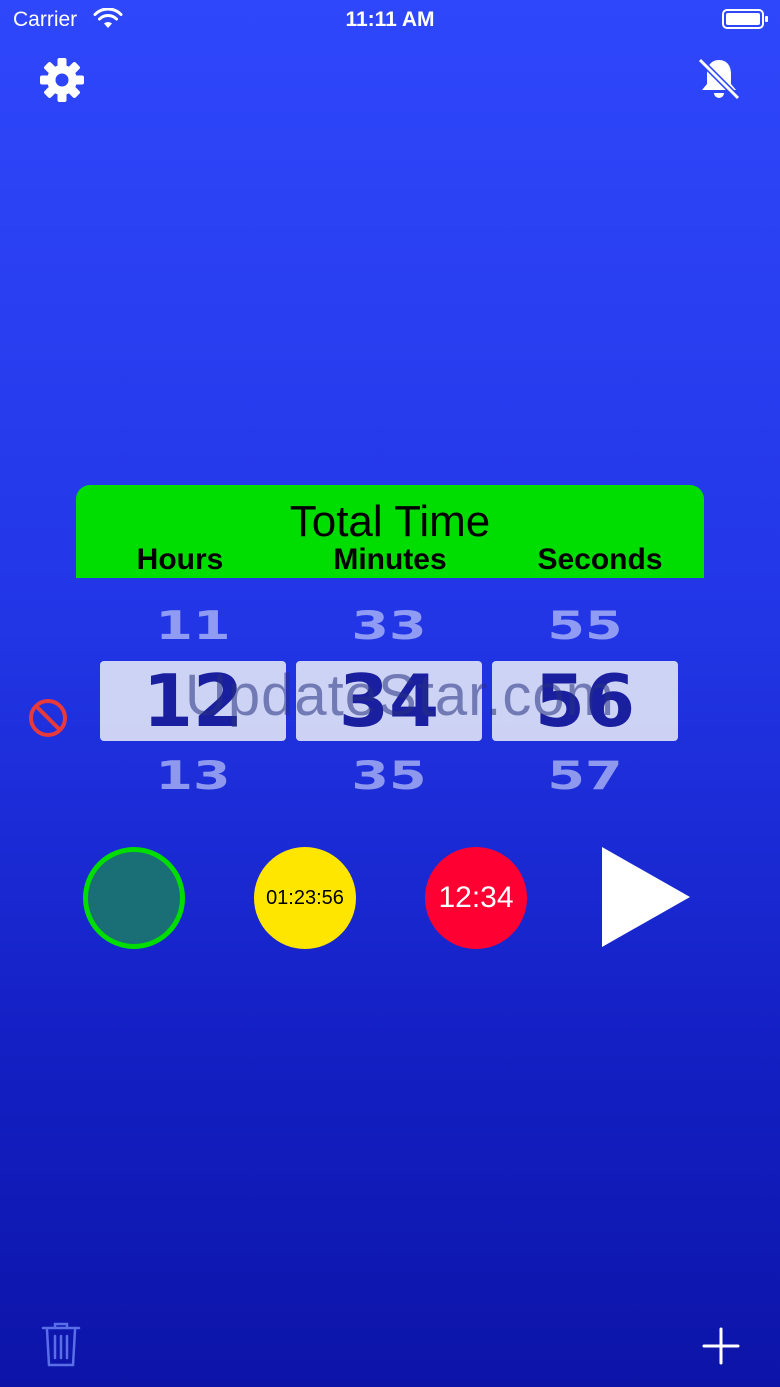 This screenshot has height=1387, width=780. What do you see at coordinates (390, 559) in the screenshot?
I see `minutes-column-label: Minutes` at bounding box center [390, 559].